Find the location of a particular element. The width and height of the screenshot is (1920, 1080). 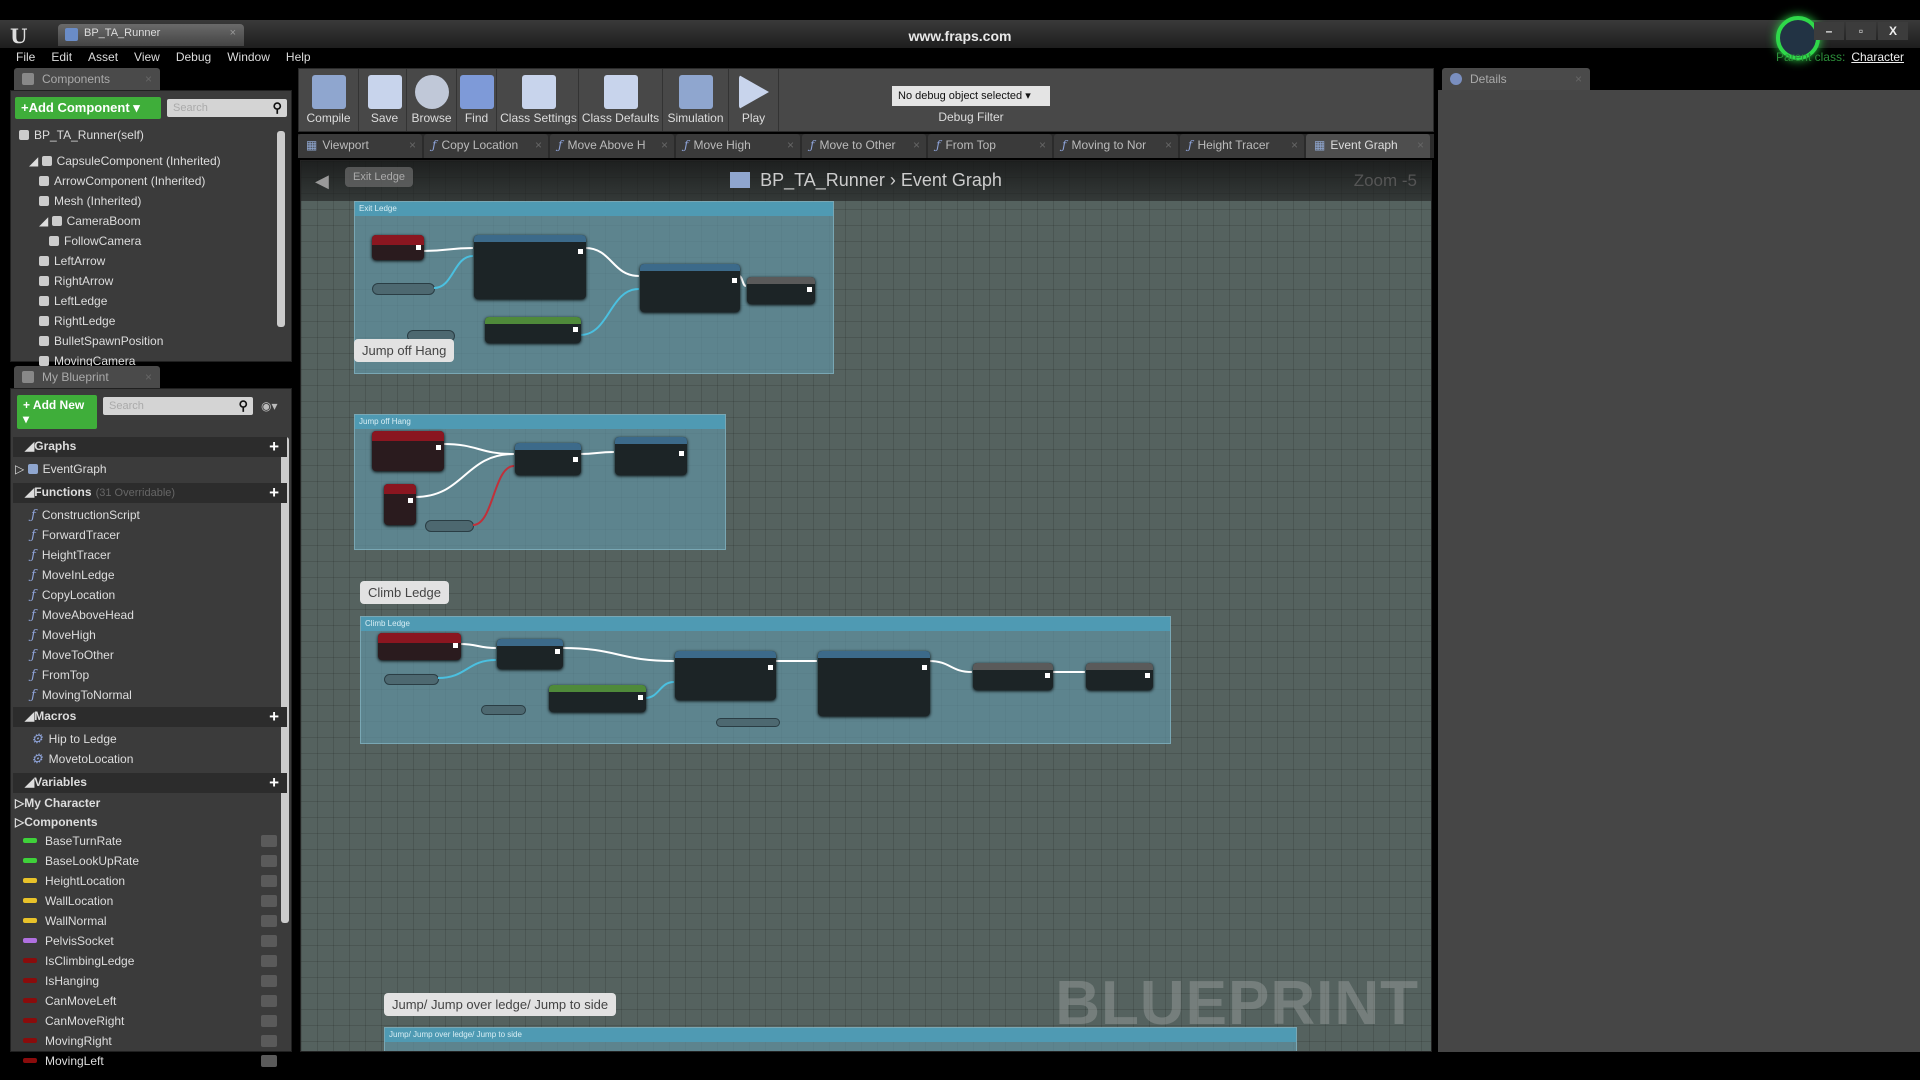

menu-view: View is located at coordinates (151, 57).